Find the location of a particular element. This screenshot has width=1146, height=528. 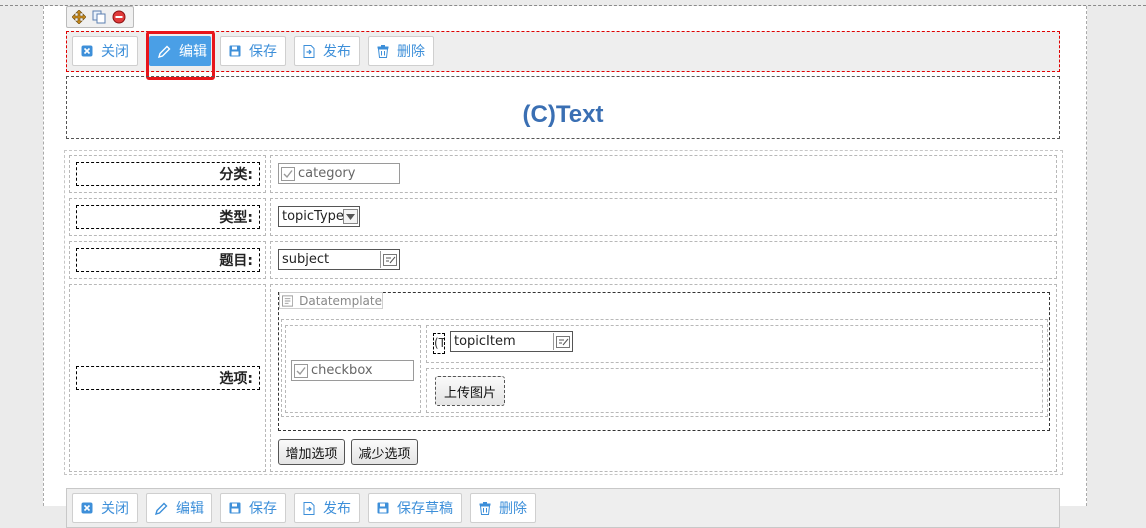

option-checkbox-text: checkbox is located at coordinates (342, 370).